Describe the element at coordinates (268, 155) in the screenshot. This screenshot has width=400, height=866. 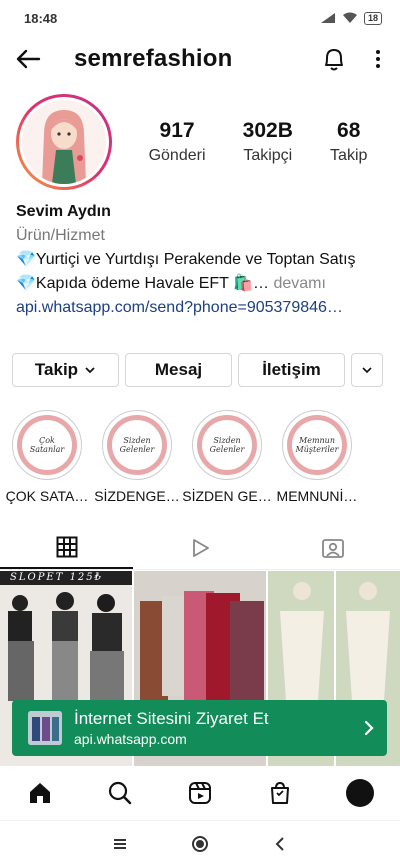
I see `stat-label: Takipçi` at that location.